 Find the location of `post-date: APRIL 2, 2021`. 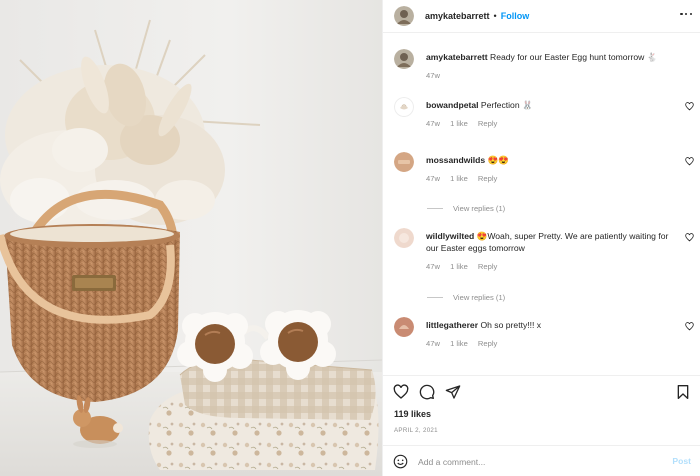

post-date: APRIL 2, 2021 is located at coordinates (416, 430).